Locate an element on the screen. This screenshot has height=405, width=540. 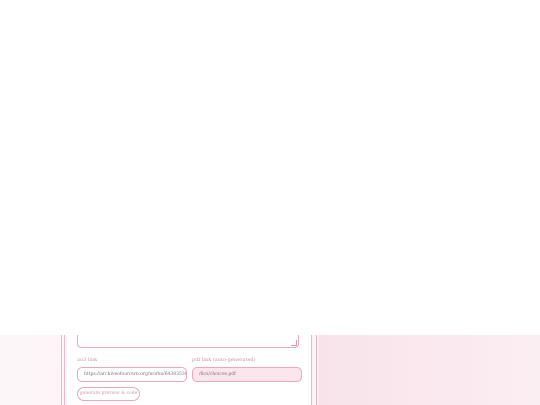
ao3-link-label: ao3 link is located at coordinates (87, 360).